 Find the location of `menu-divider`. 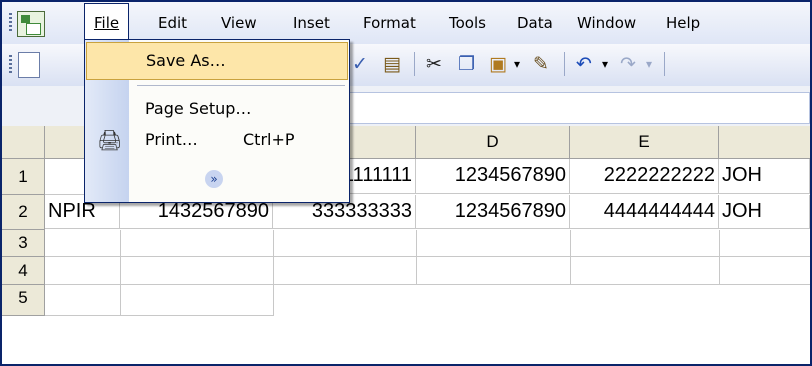

menu-divider is located at coordinates (241, 85).